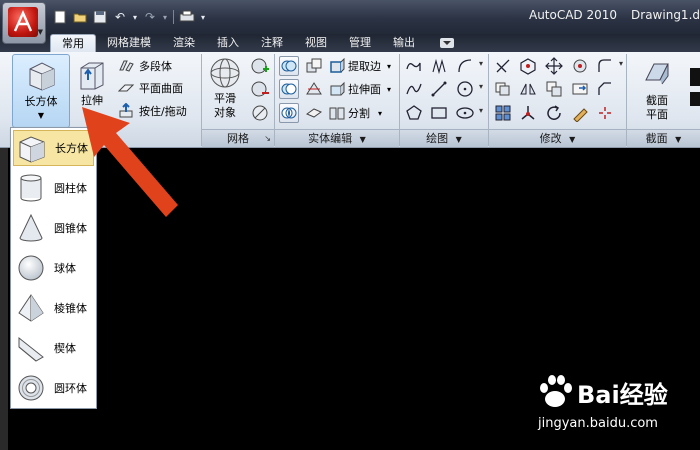 The height and width of the screenshot is (450, 700). I want to click on smooth-line1: 平滑, so click(225, 98).